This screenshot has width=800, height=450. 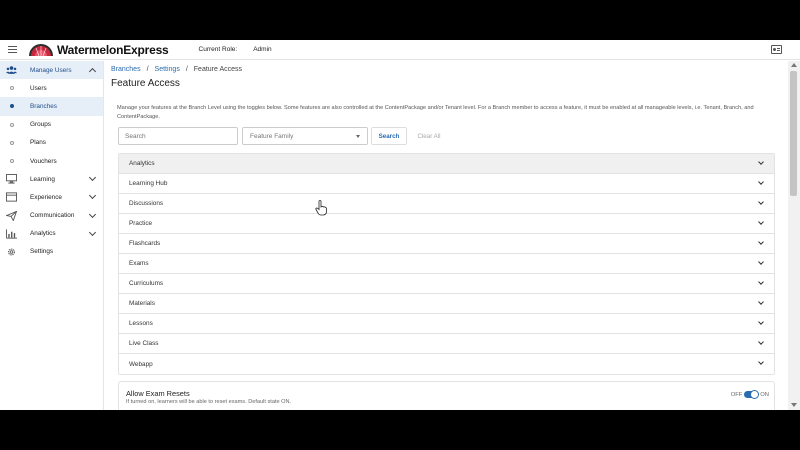 I want to click on breadcrumb-settings: Settings, so click(x=167, y=69).